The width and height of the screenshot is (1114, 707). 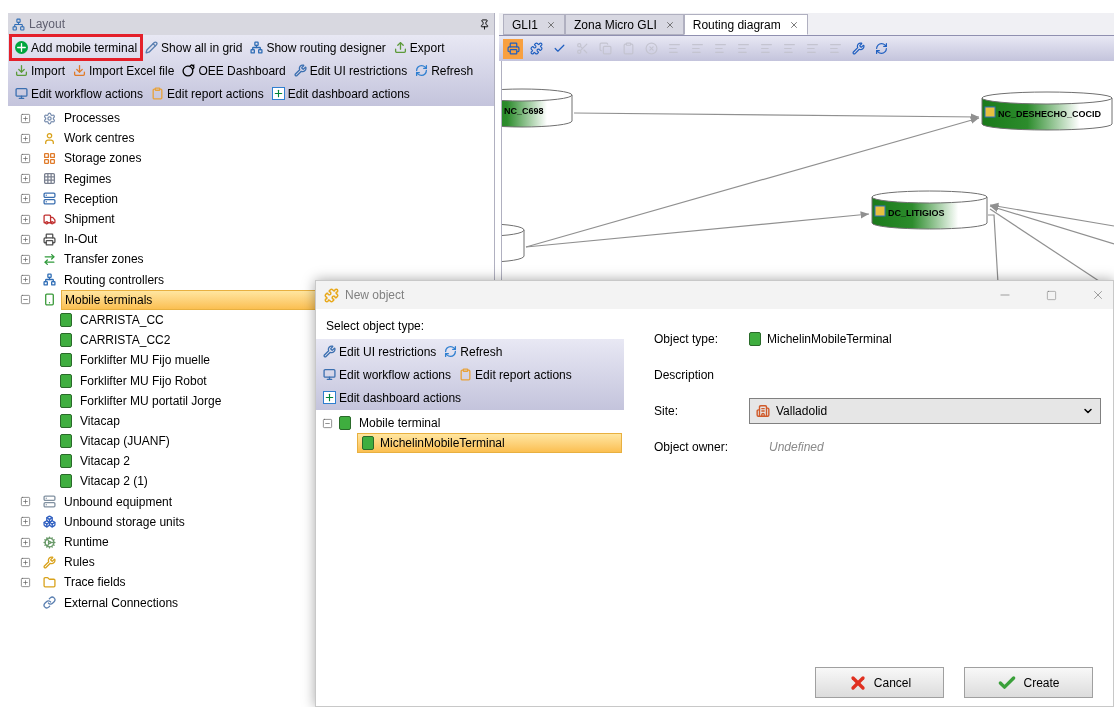 What do you see at coordinates (49, 259) in the screenshot?
I see `arrows-icon` at bounding box center [49, 259].